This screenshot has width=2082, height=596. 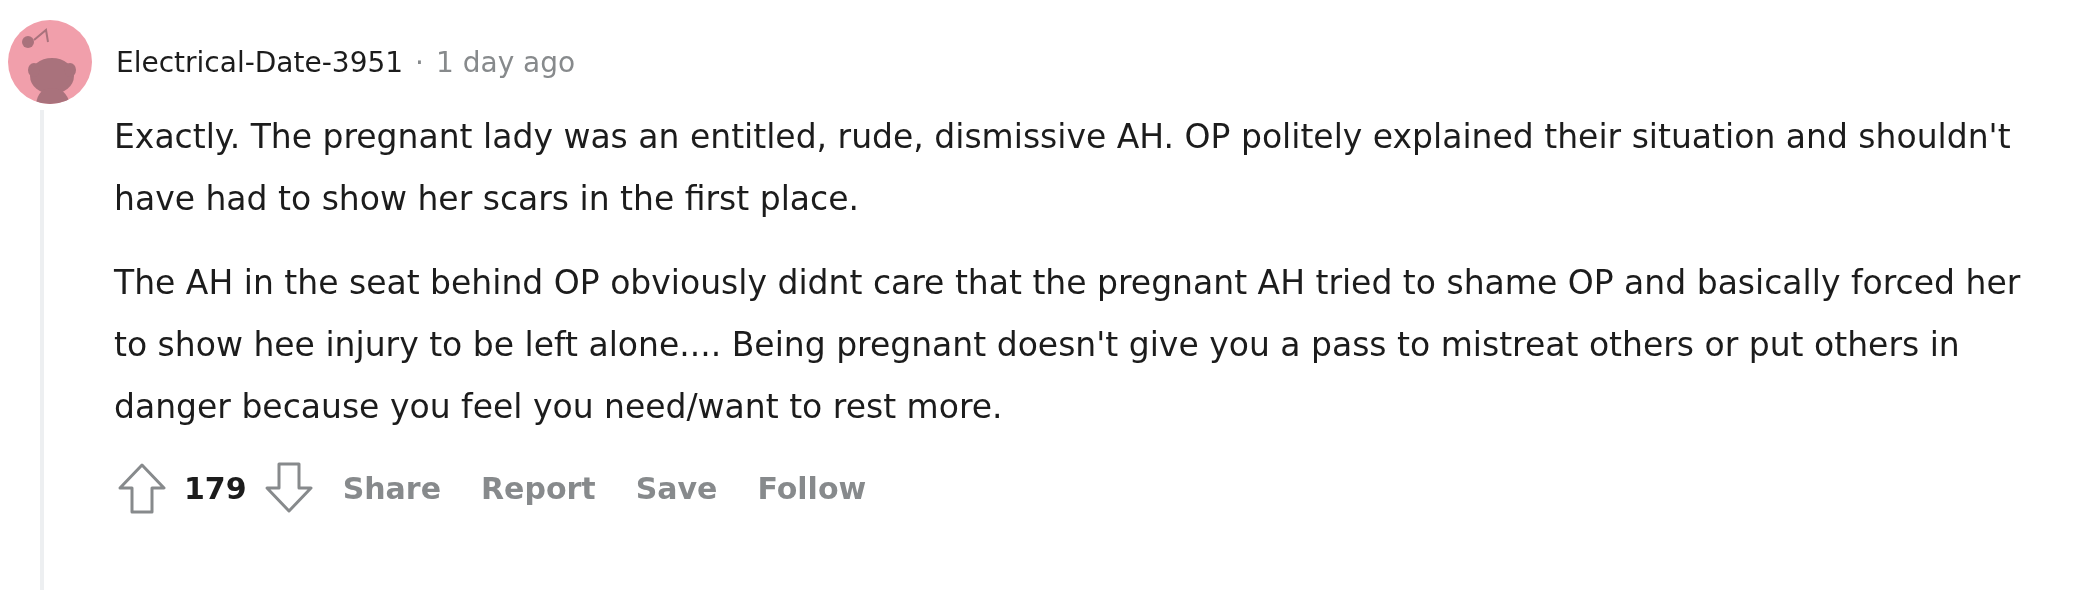 I want to click on avatar-icon, so click(x=50, y=62).